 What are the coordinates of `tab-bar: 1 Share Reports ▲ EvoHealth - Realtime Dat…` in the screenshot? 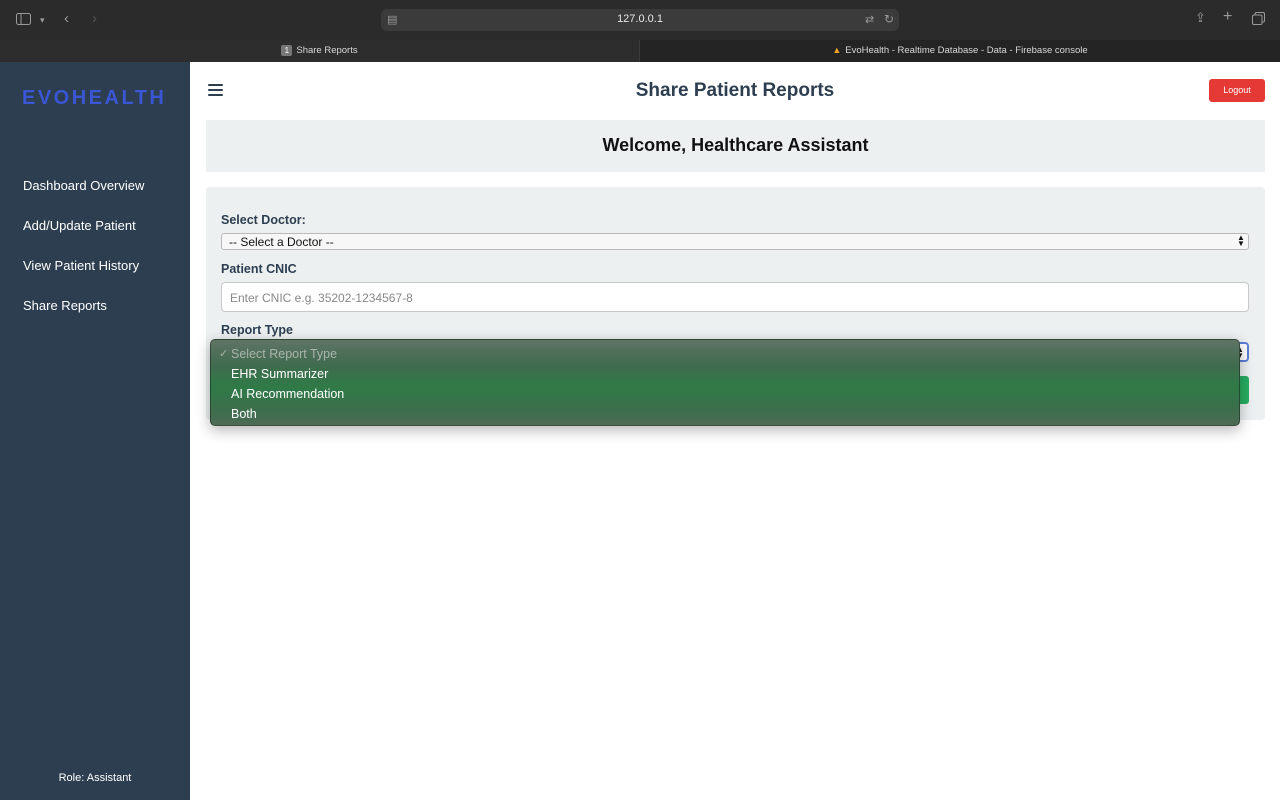 It's located at (640, 51).